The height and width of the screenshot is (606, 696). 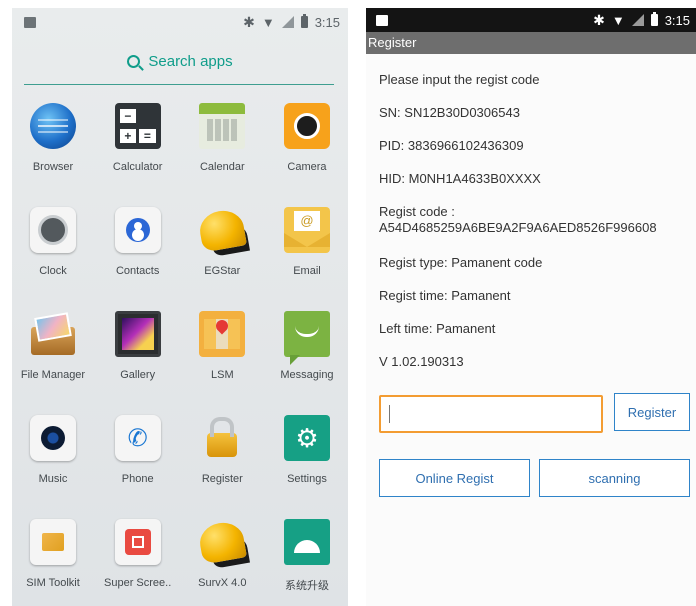 I want to click on app-survx: SurvX 4.0, so click(x=222, y=560).